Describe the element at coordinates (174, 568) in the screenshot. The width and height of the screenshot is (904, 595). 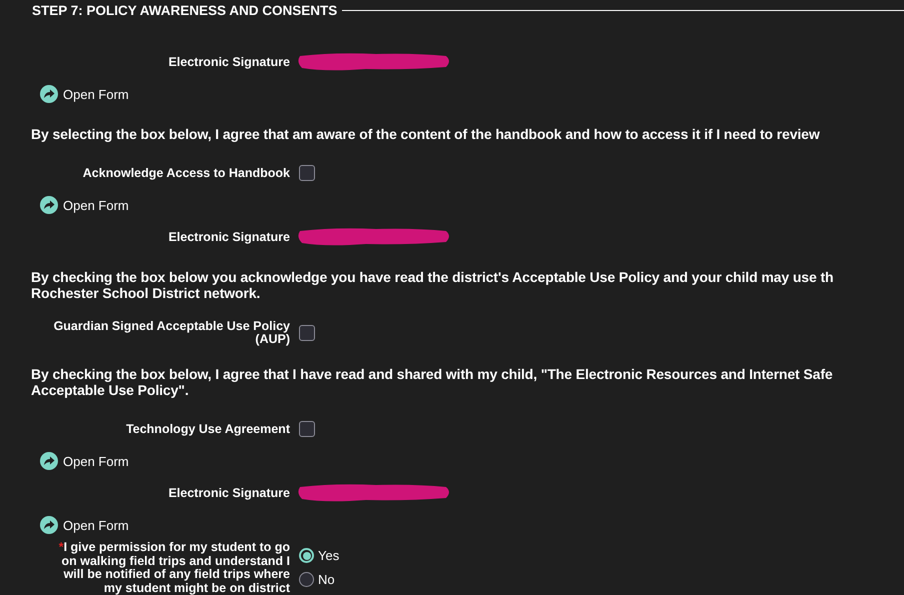
I see `question-label: *I give permission for my student to go on walking field trips and understand I will be notified of any field trips where my student might be on district` at that location.